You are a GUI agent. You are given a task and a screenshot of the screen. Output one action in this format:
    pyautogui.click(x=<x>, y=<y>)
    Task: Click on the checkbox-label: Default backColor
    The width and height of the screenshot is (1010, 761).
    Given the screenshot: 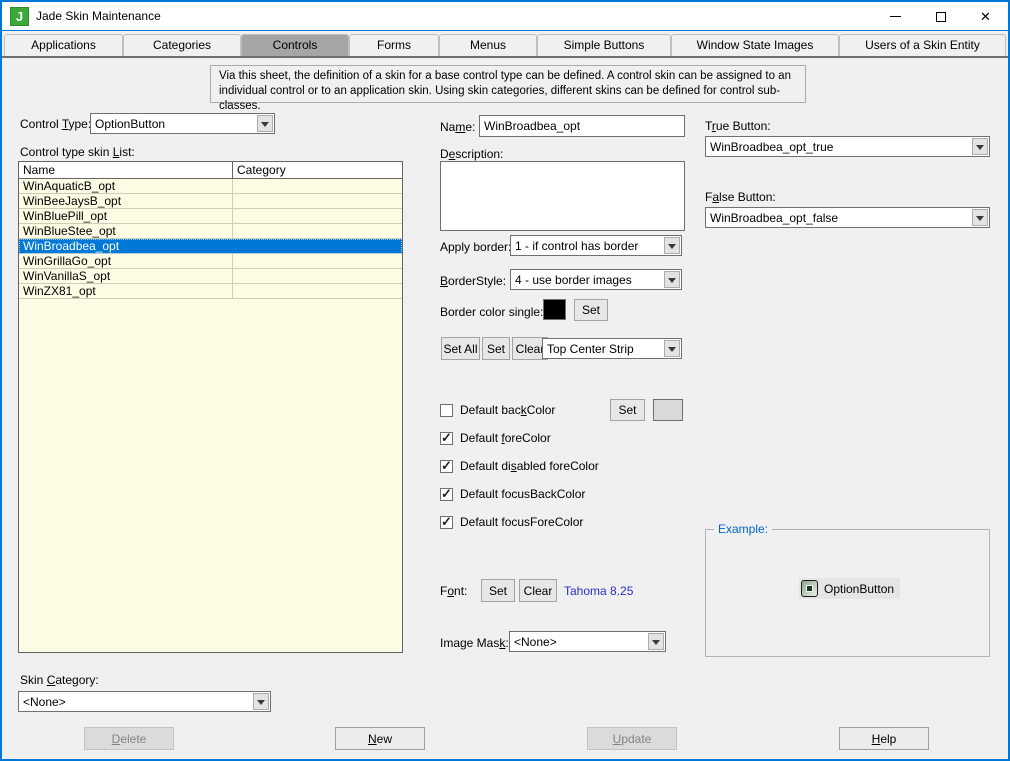 What is the action you would take?
    pyautogui.click(x=508, y=410)
    